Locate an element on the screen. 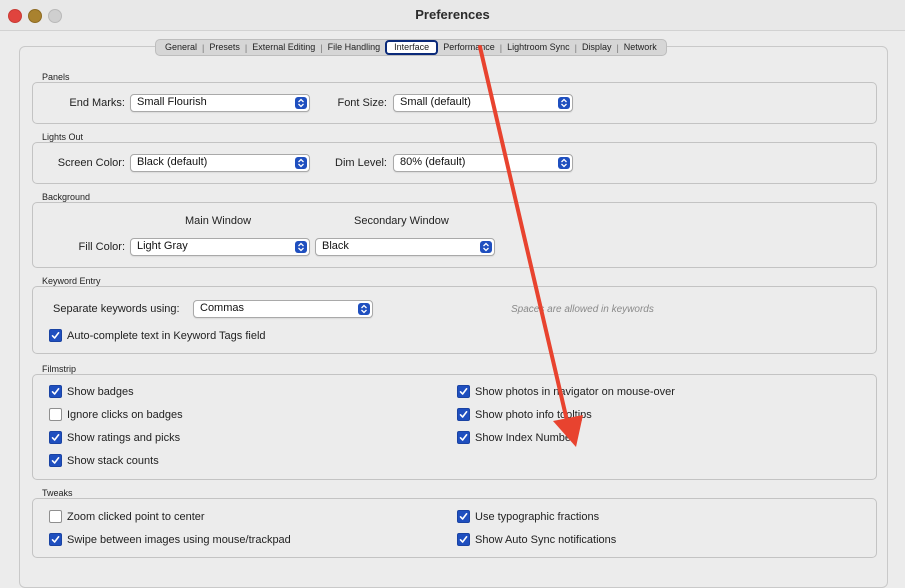 The image size is (905, 588). show-info-tooltips-checkbox: Show photo info tooltips is located at coordinates (524, 414).